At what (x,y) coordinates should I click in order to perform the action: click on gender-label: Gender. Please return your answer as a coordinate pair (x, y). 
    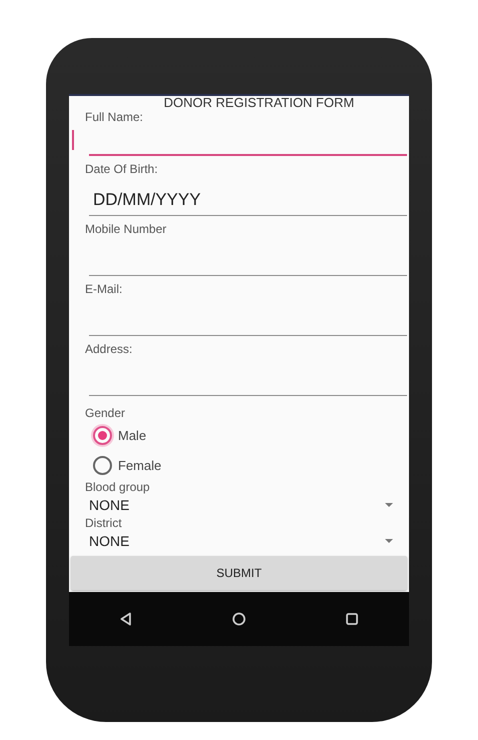
    Looking at the image, I should click on (105, 413).